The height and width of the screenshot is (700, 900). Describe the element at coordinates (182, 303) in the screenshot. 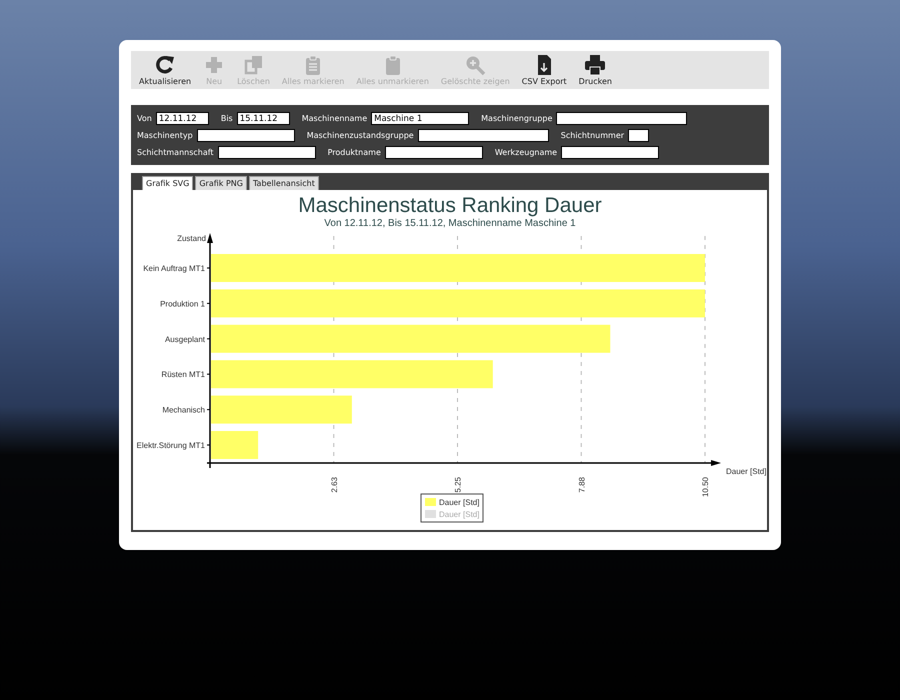

I see `category-label: Produktion 1` at that location.